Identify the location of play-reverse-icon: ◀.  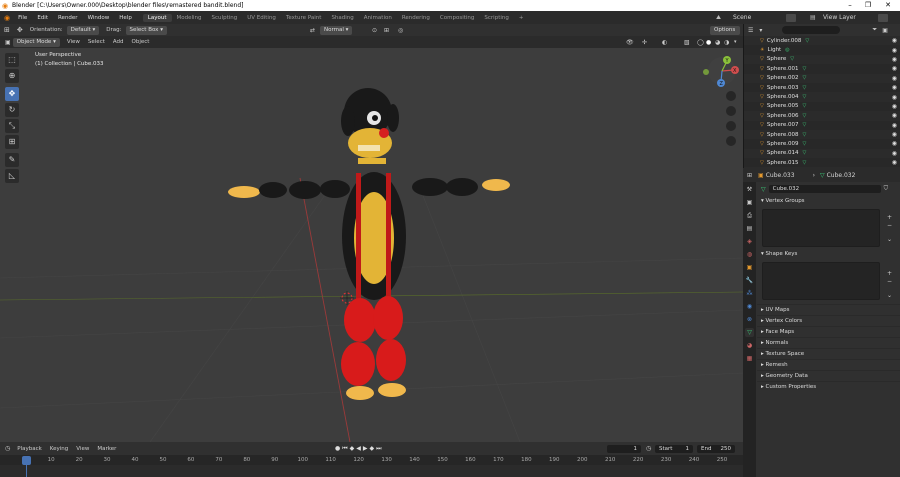
(358, 448).